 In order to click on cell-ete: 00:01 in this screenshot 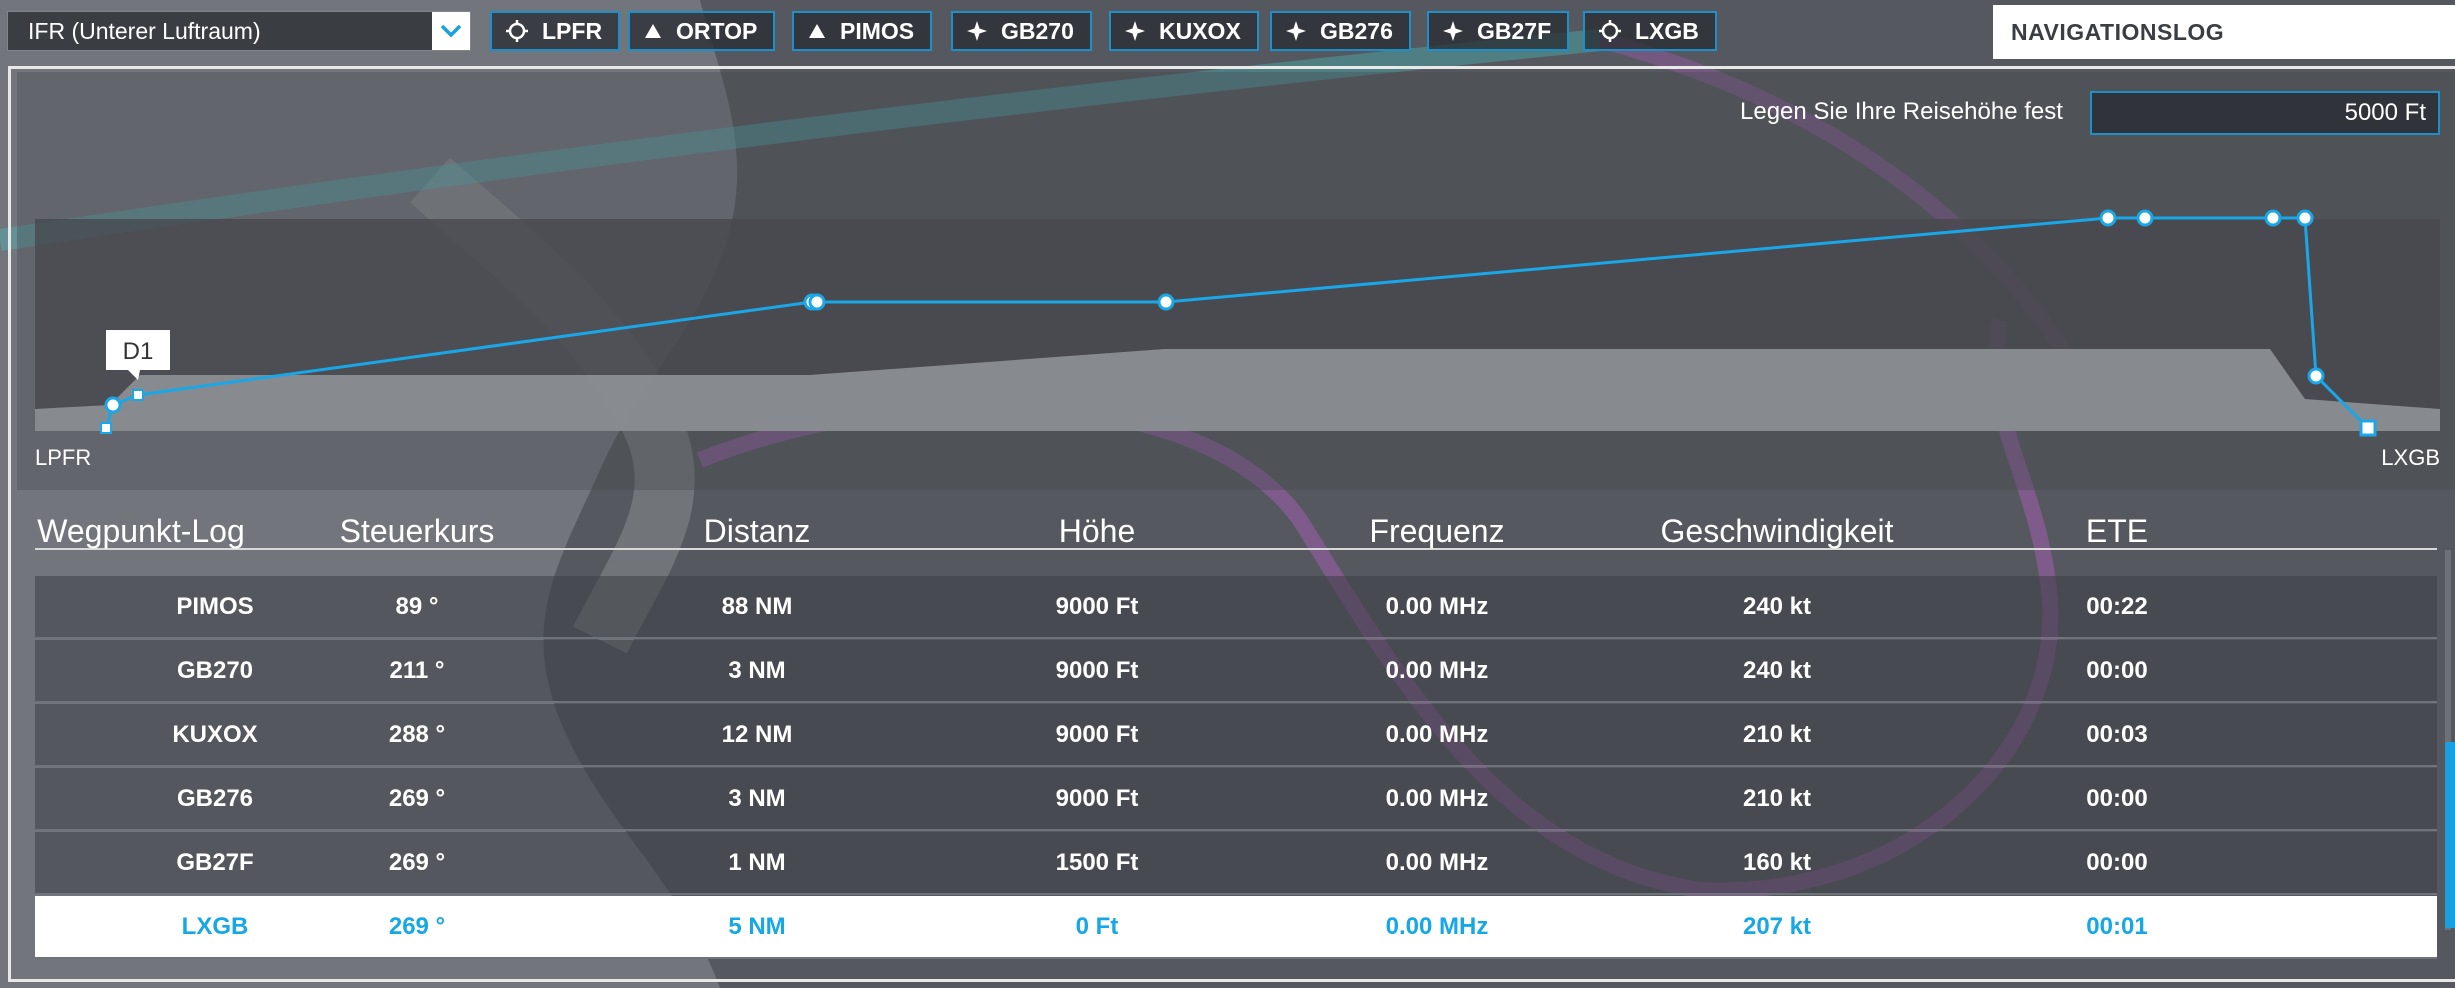, I will do `click(2117, 926)`.